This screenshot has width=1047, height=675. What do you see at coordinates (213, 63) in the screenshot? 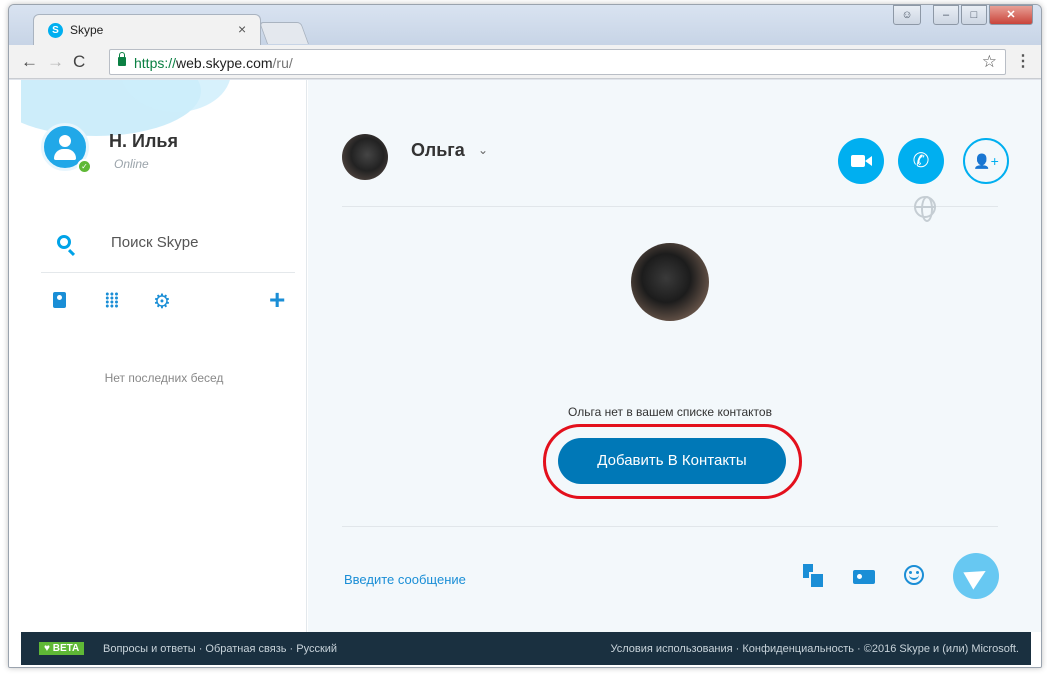
I see `url-text: https://web.skype.com/ru/` at bounding box center [213, 63].